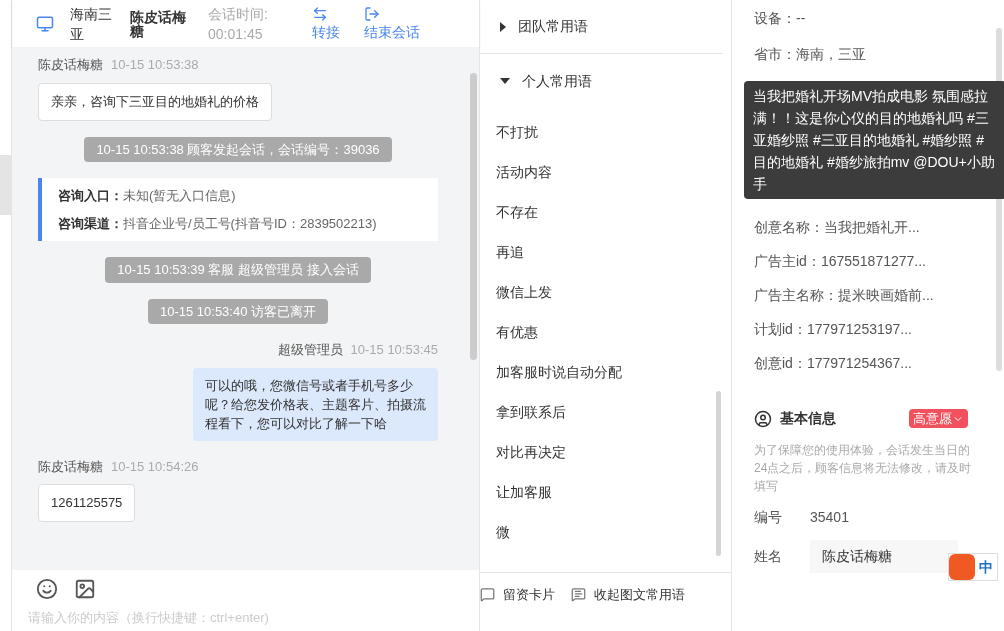 The height and width of the screenshot is (631, 1004). I want to click on message-bubble: 可以的哦，您微信号或者手机号多少呢？给您发价格表、主题客片、拍摄流程看下，您可以对比了解一下哈, so click(315, 404).